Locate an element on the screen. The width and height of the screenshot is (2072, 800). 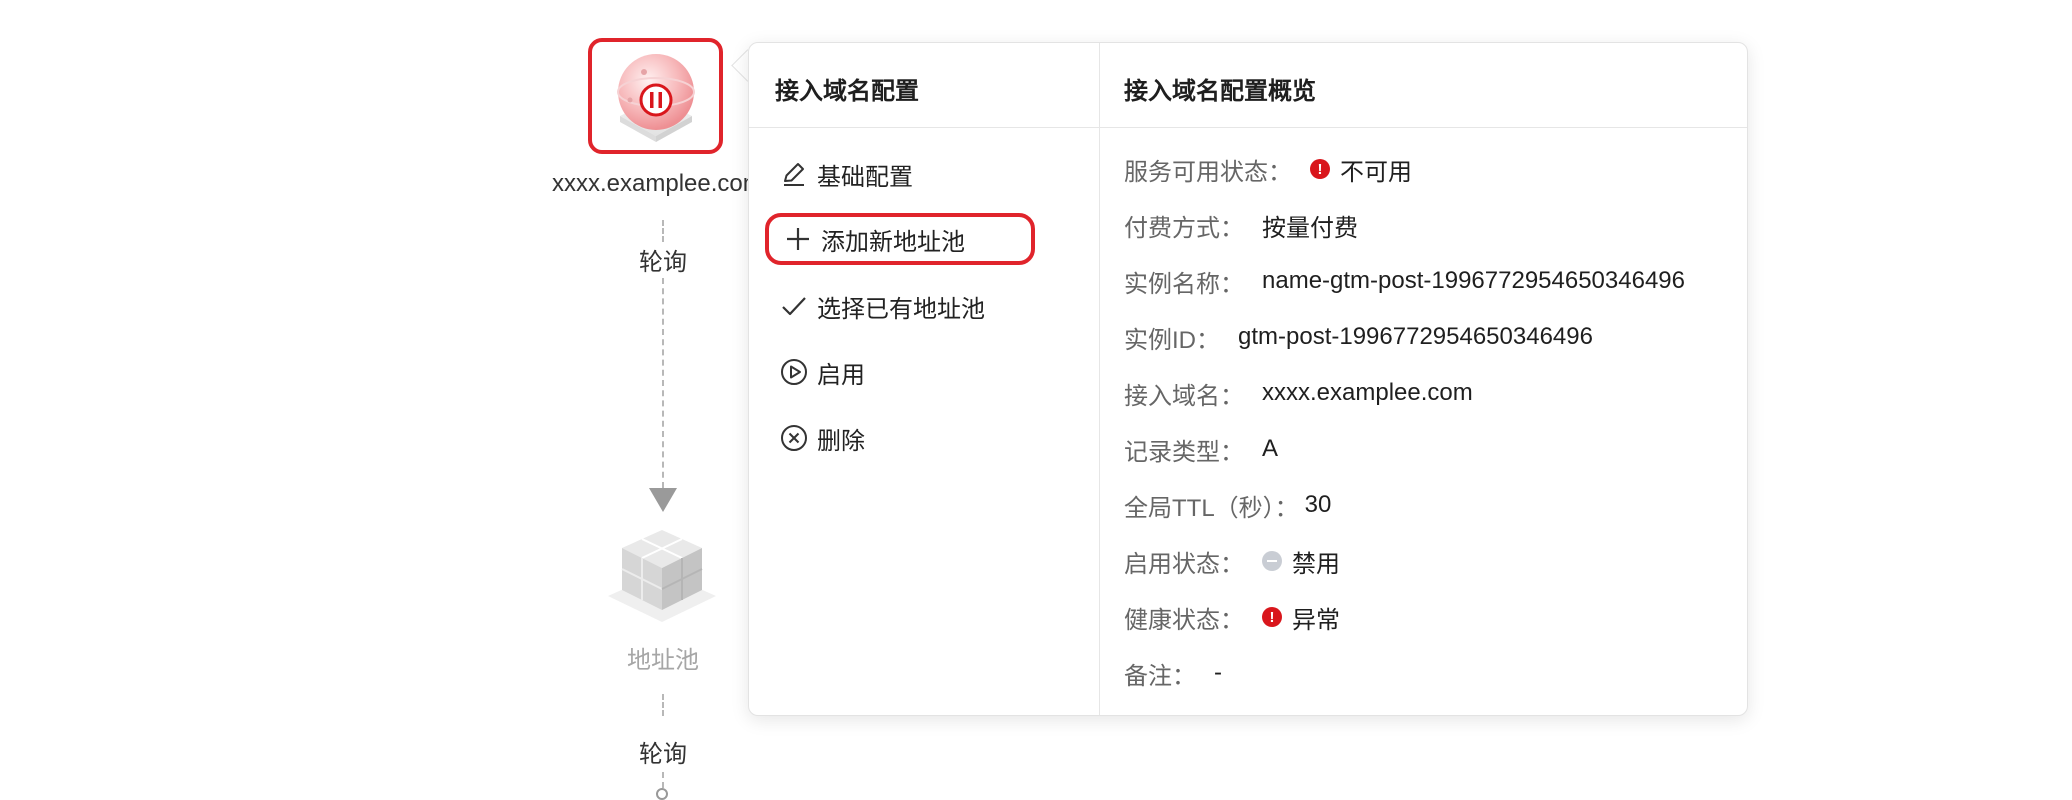
menu-item-delete: 删除 is located at coordinates (944, 438).